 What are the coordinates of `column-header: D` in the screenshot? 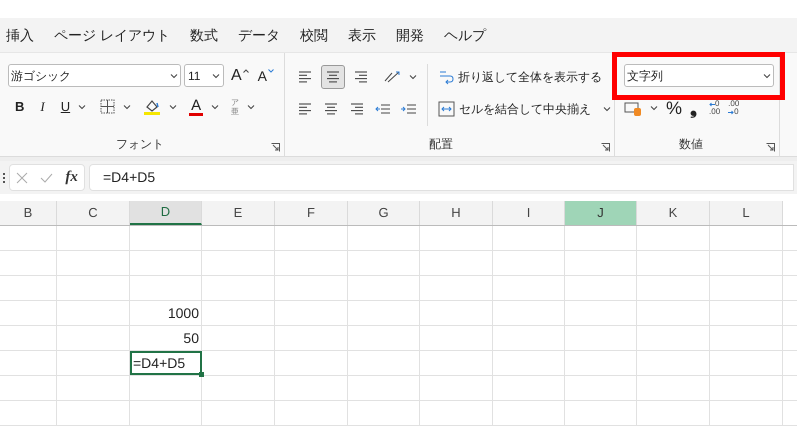 It's located at (166, 213).